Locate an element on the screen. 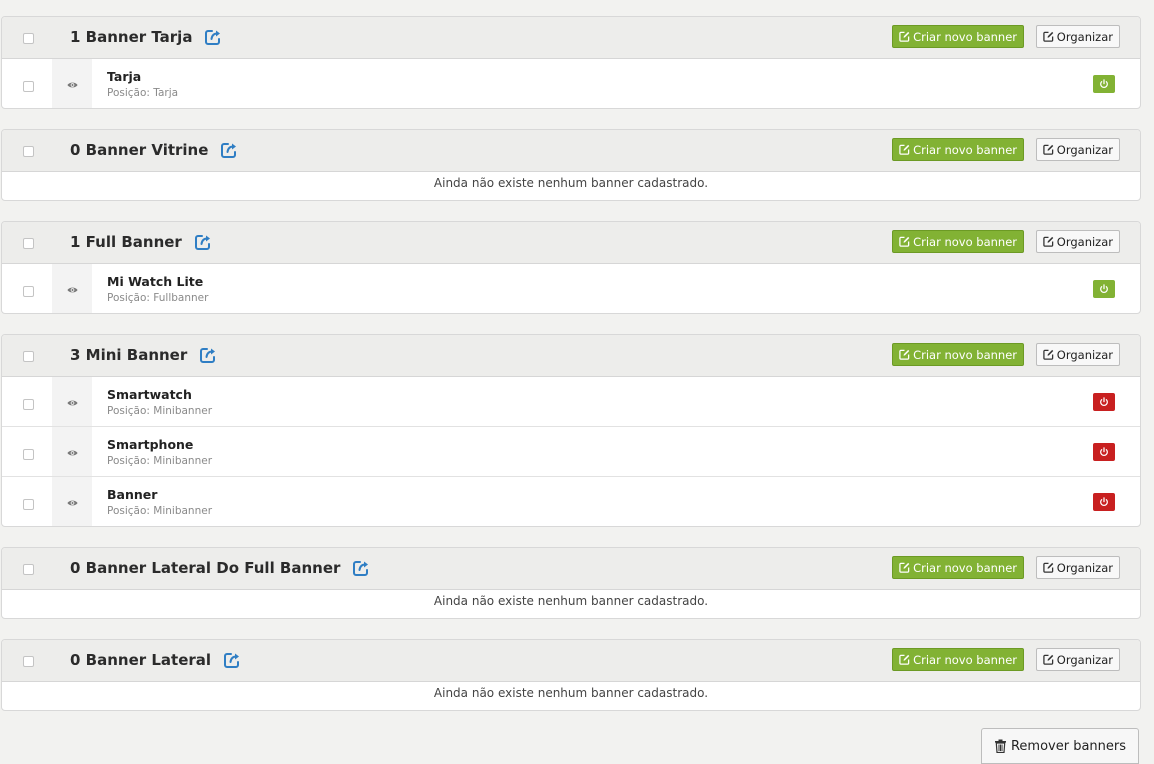 The height and width of the screenshot is (764, 1154). section-title: 0 Banner Lateral is located at coordinates (155, 660).